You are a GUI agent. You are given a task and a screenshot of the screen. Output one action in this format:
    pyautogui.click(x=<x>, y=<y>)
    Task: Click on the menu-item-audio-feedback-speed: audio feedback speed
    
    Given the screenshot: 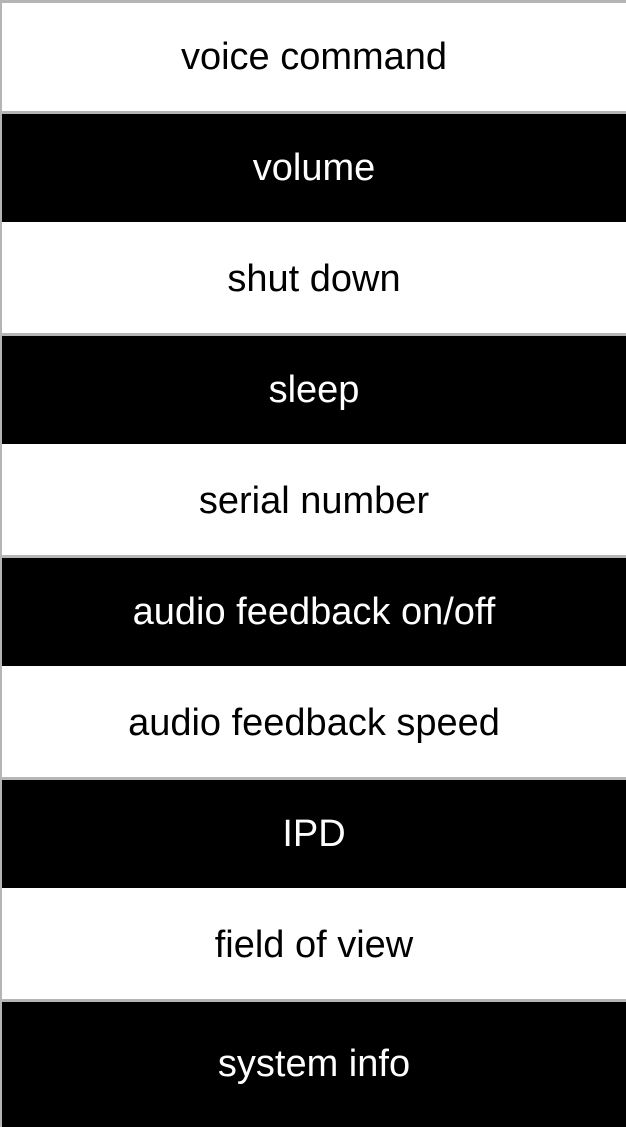 What is the action you would take?
    pyautogui.click(x=314, y=724)
    